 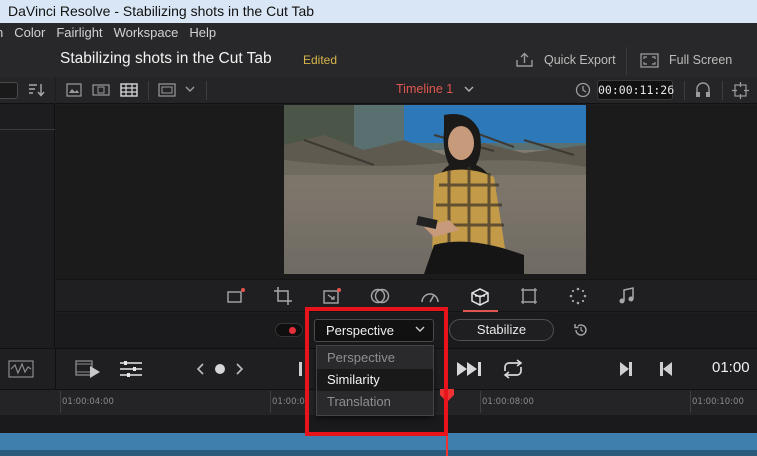 What do you see at coordinates (731, 367) in the screenshot?
I see `record-timecode: 01:00` at bounding box center [731, 367].